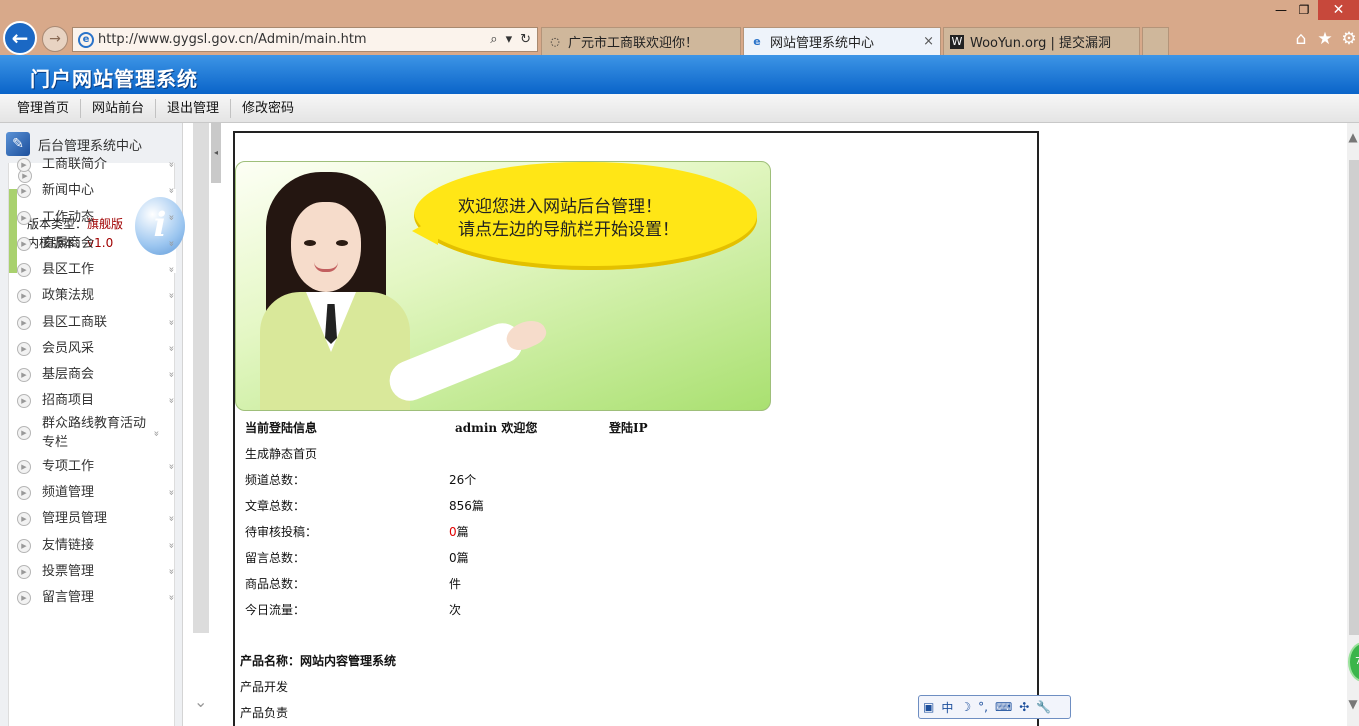 This screenshot has height=726, width=1359. What do you see at coordinates (947, 707) in the screenshot?
I see `ime-language-toggle: 中` at bounding box center [947, 707].